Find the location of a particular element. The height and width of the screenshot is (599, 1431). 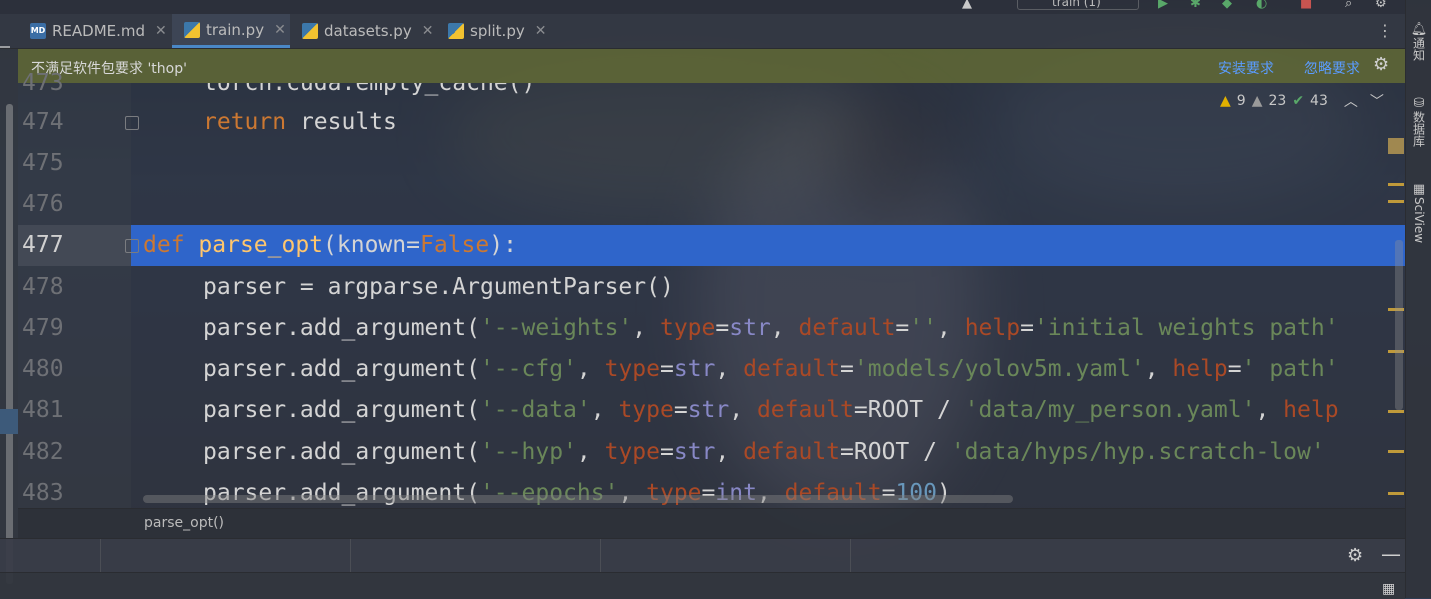

chevron-up-icon: ︿ is located at coordinates (1351, 101).